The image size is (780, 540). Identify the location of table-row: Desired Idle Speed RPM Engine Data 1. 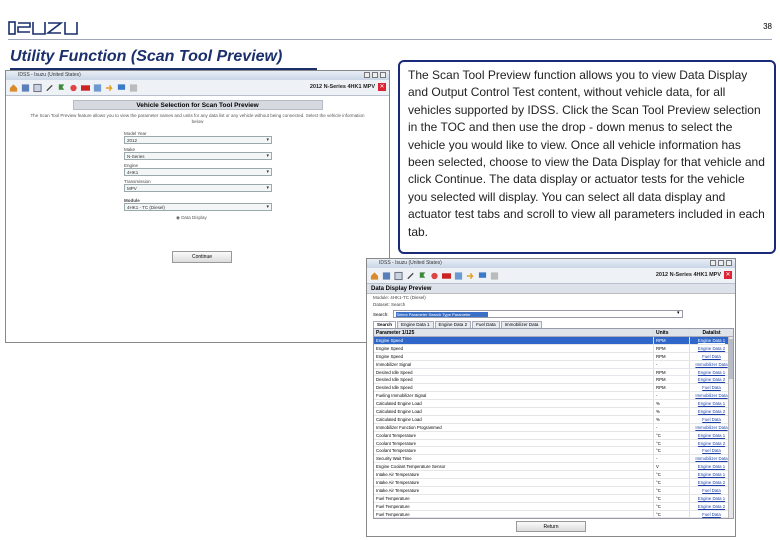
(553, 372).